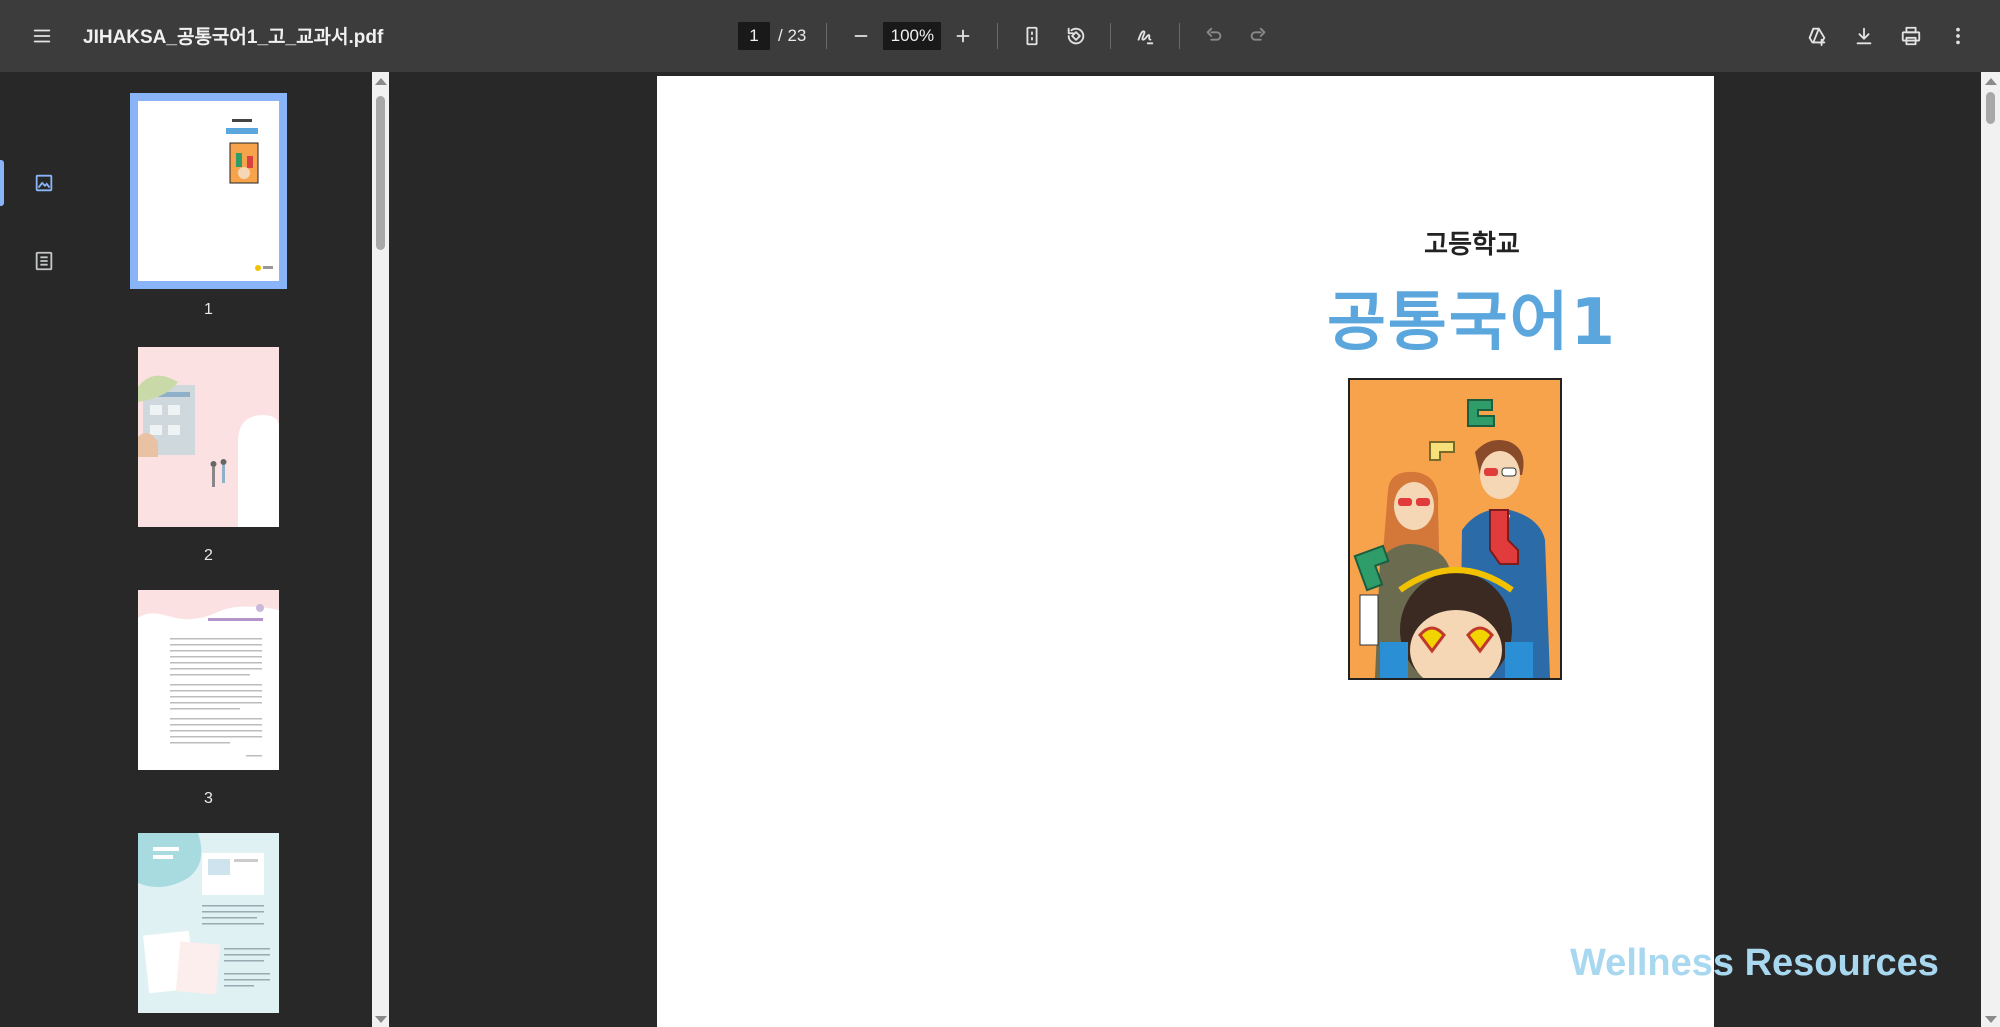  Describe the element at coordinates (380, 549) in the screenshot. I see `thumbnail-scrollbar` at that location.